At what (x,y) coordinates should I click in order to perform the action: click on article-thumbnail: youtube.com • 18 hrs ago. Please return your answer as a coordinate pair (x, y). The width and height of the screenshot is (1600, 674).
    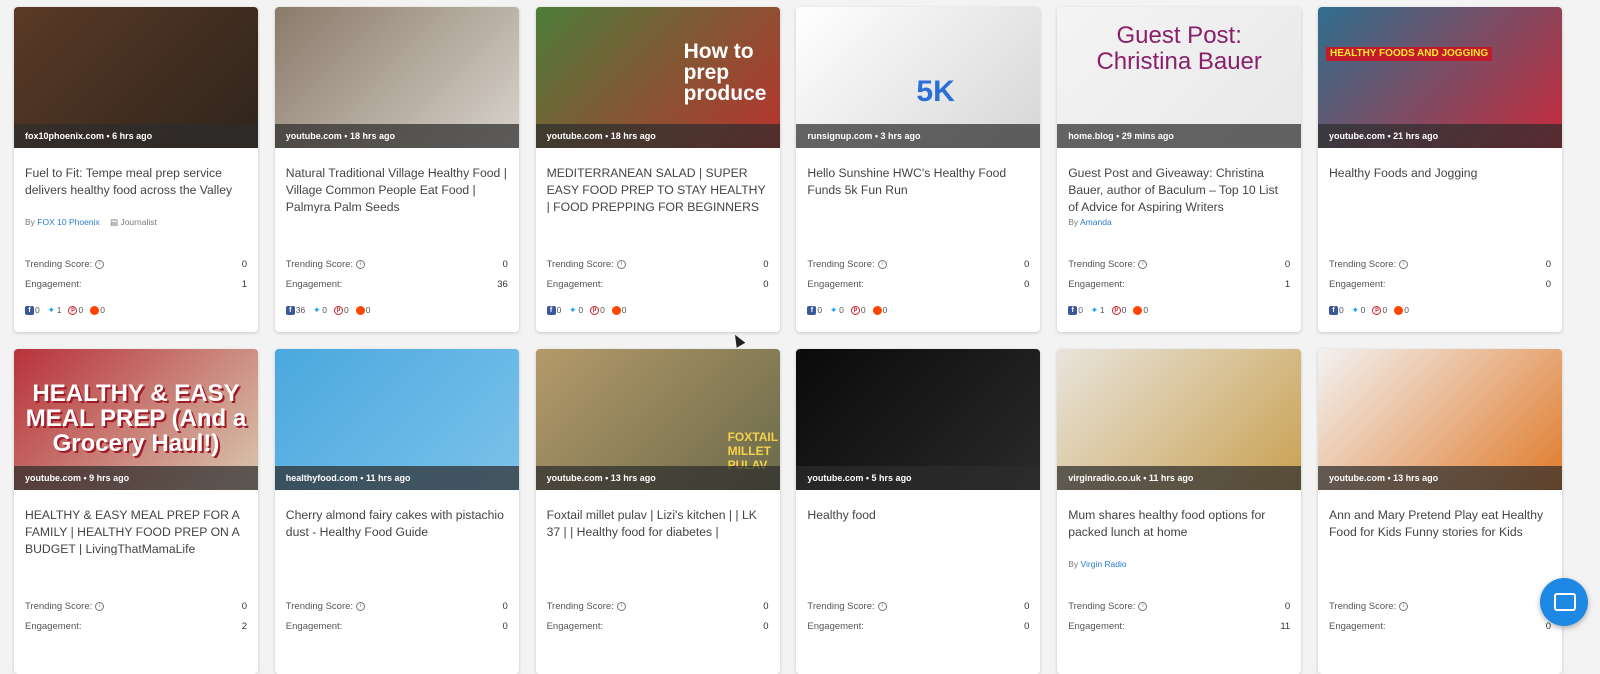
    Looking at the image, I should click on (396, 77).